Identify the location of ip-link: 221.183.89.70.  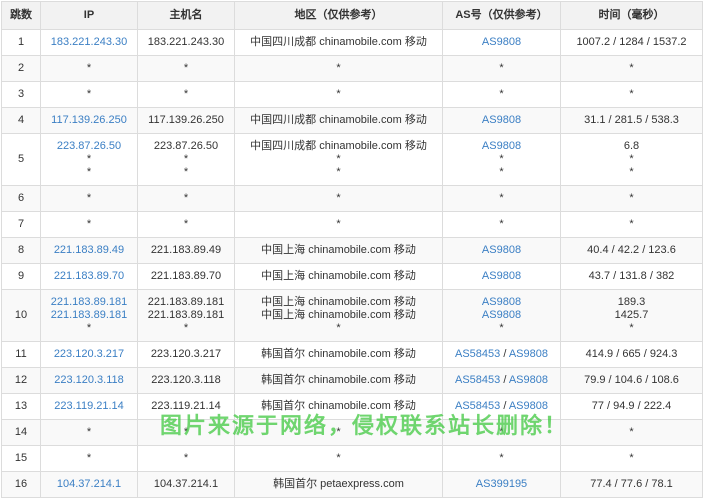
(89, 276).